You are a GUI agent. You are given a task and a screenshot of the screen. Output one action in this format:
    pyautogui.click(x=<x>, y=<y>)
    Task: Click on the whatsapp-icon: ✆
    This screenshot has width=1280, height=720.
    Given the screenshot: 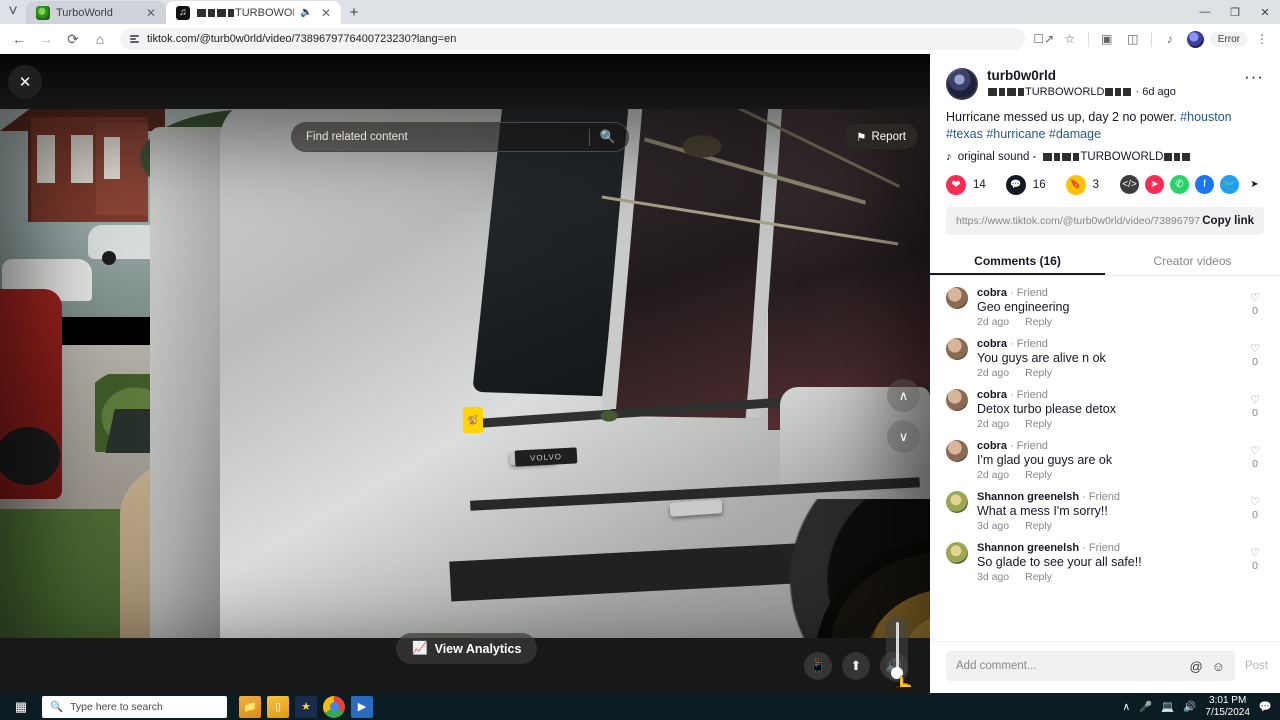 What is the action you would take?
    pyautogui.click(x=1179, y=185)
    